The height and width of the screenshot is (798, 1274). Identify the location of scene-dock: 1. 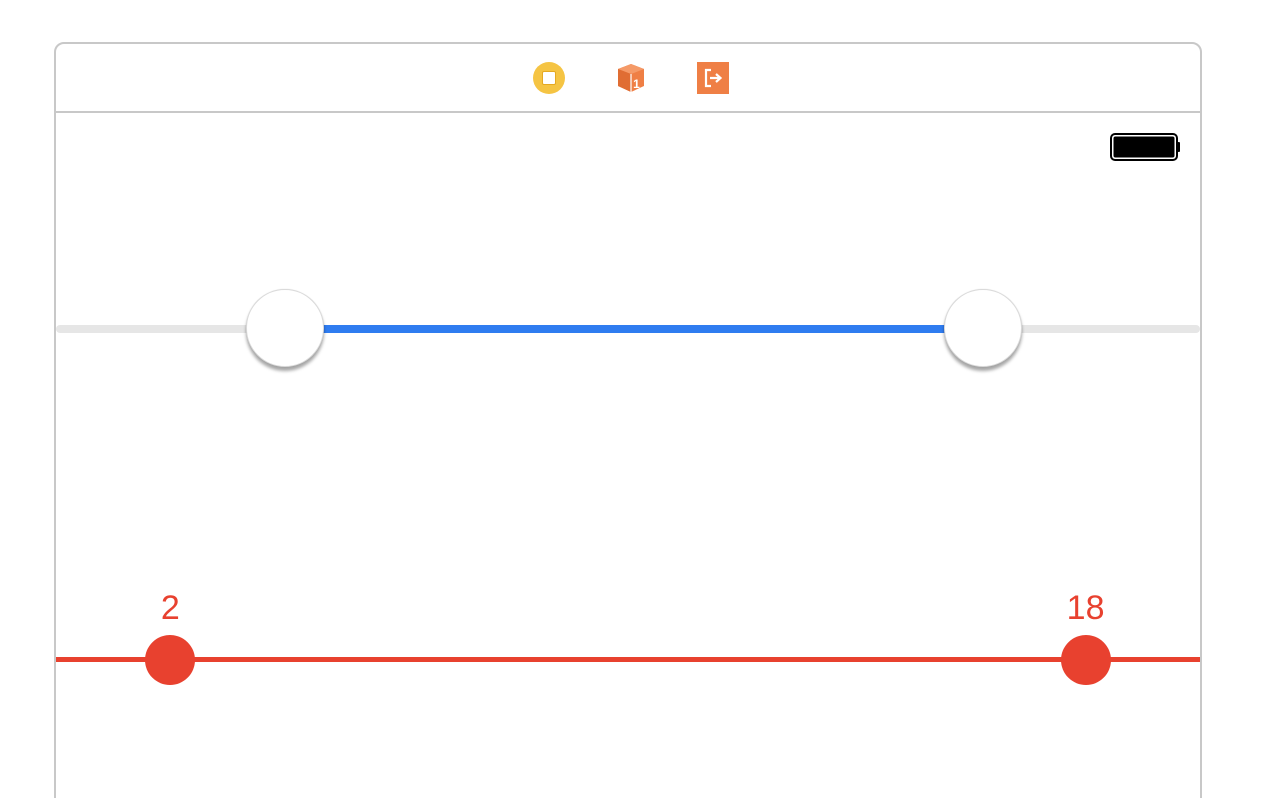
(628, 78).